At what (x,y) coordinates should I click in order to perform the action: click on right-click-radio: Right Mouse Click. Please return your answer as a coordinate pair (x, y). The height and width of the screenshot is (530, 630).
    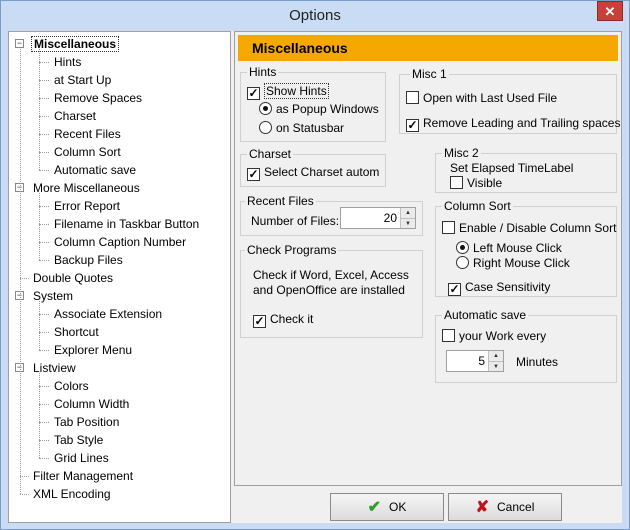
    Looking at the image, I should click on (513, 263).